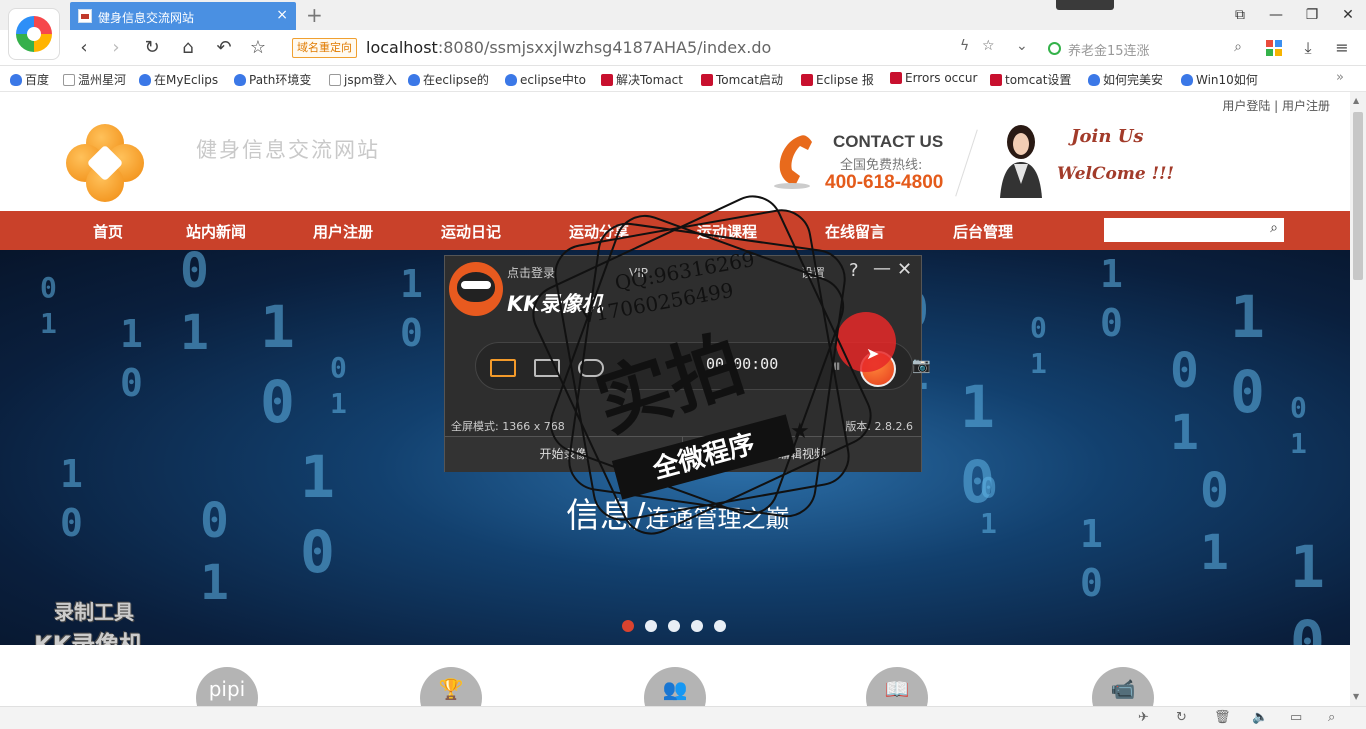 This screenshot has height=729, width=1366. What do you see at coordinates (324, 48) in the screenshot?
I see `redirect-badge: 域名重定向` at bounding box center [324, 48].